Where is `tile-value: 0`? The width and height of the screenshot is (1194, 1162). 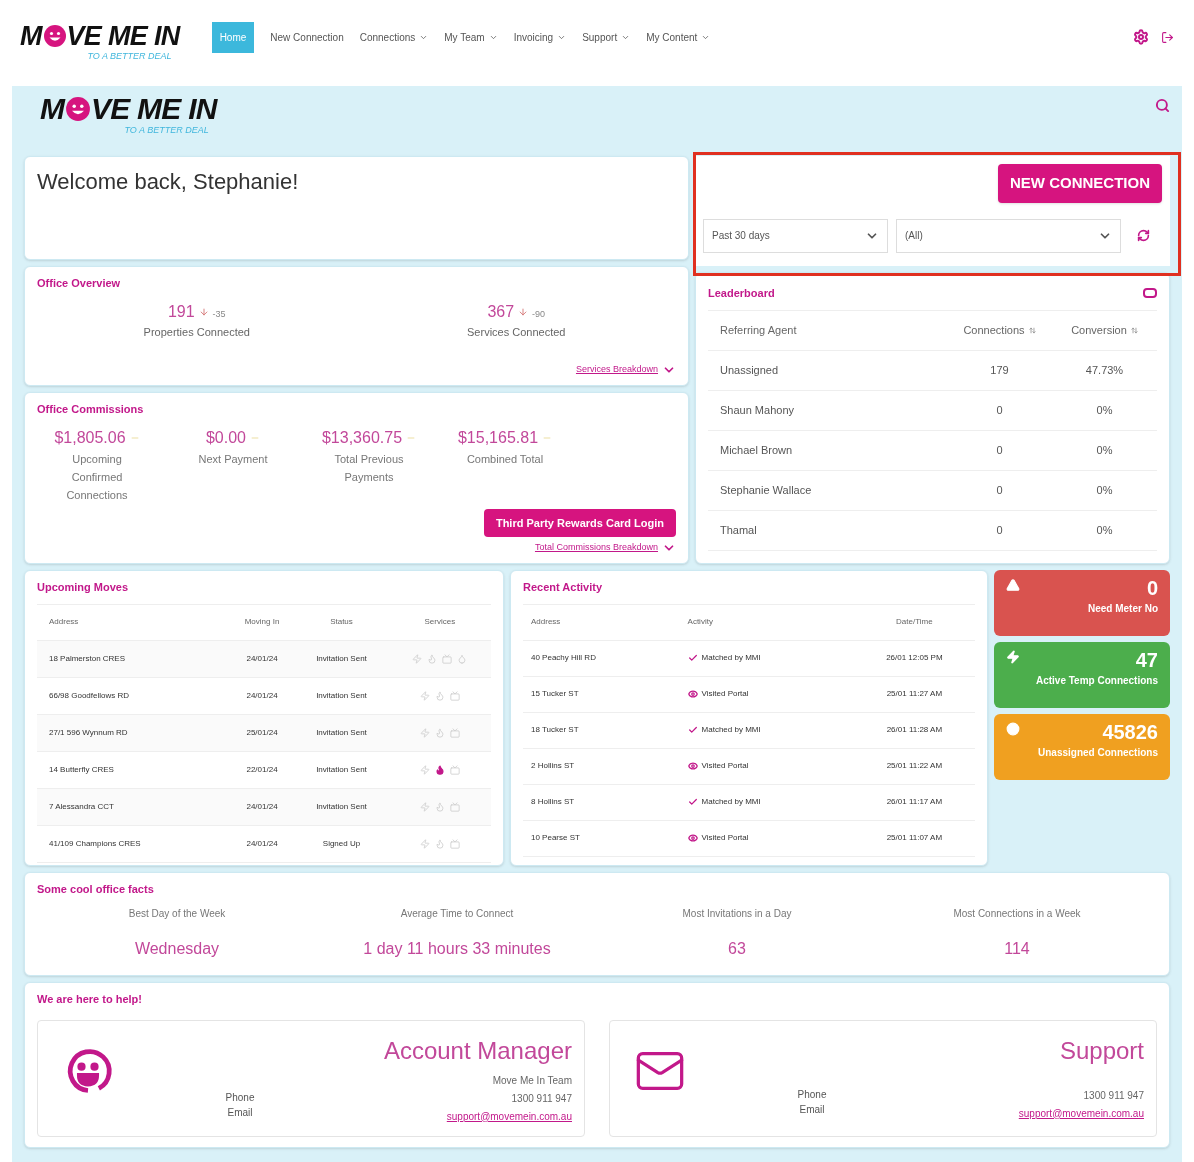
tile-value: 0 is located at coordinates (1152, 588).